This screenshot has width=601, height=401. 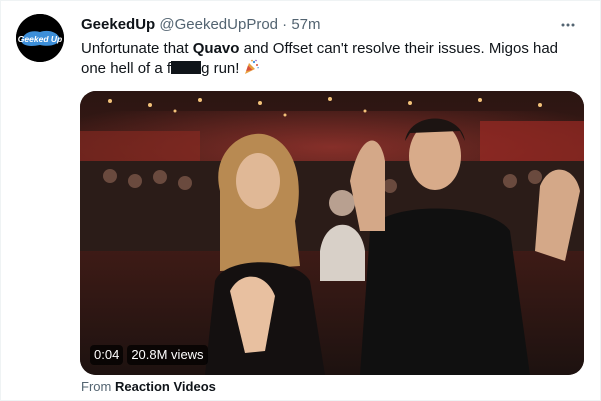 What do you see at coordinates (96, 386) in the screenshot?
I see `source-prefix: From` at bounding box center [96, 386].